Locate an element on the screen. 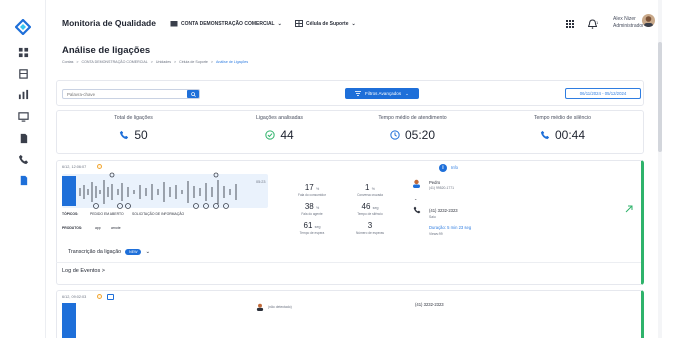  date-range-picker: 06/11/2024 - 05/12/2024 is located at coordinates (603, 93).